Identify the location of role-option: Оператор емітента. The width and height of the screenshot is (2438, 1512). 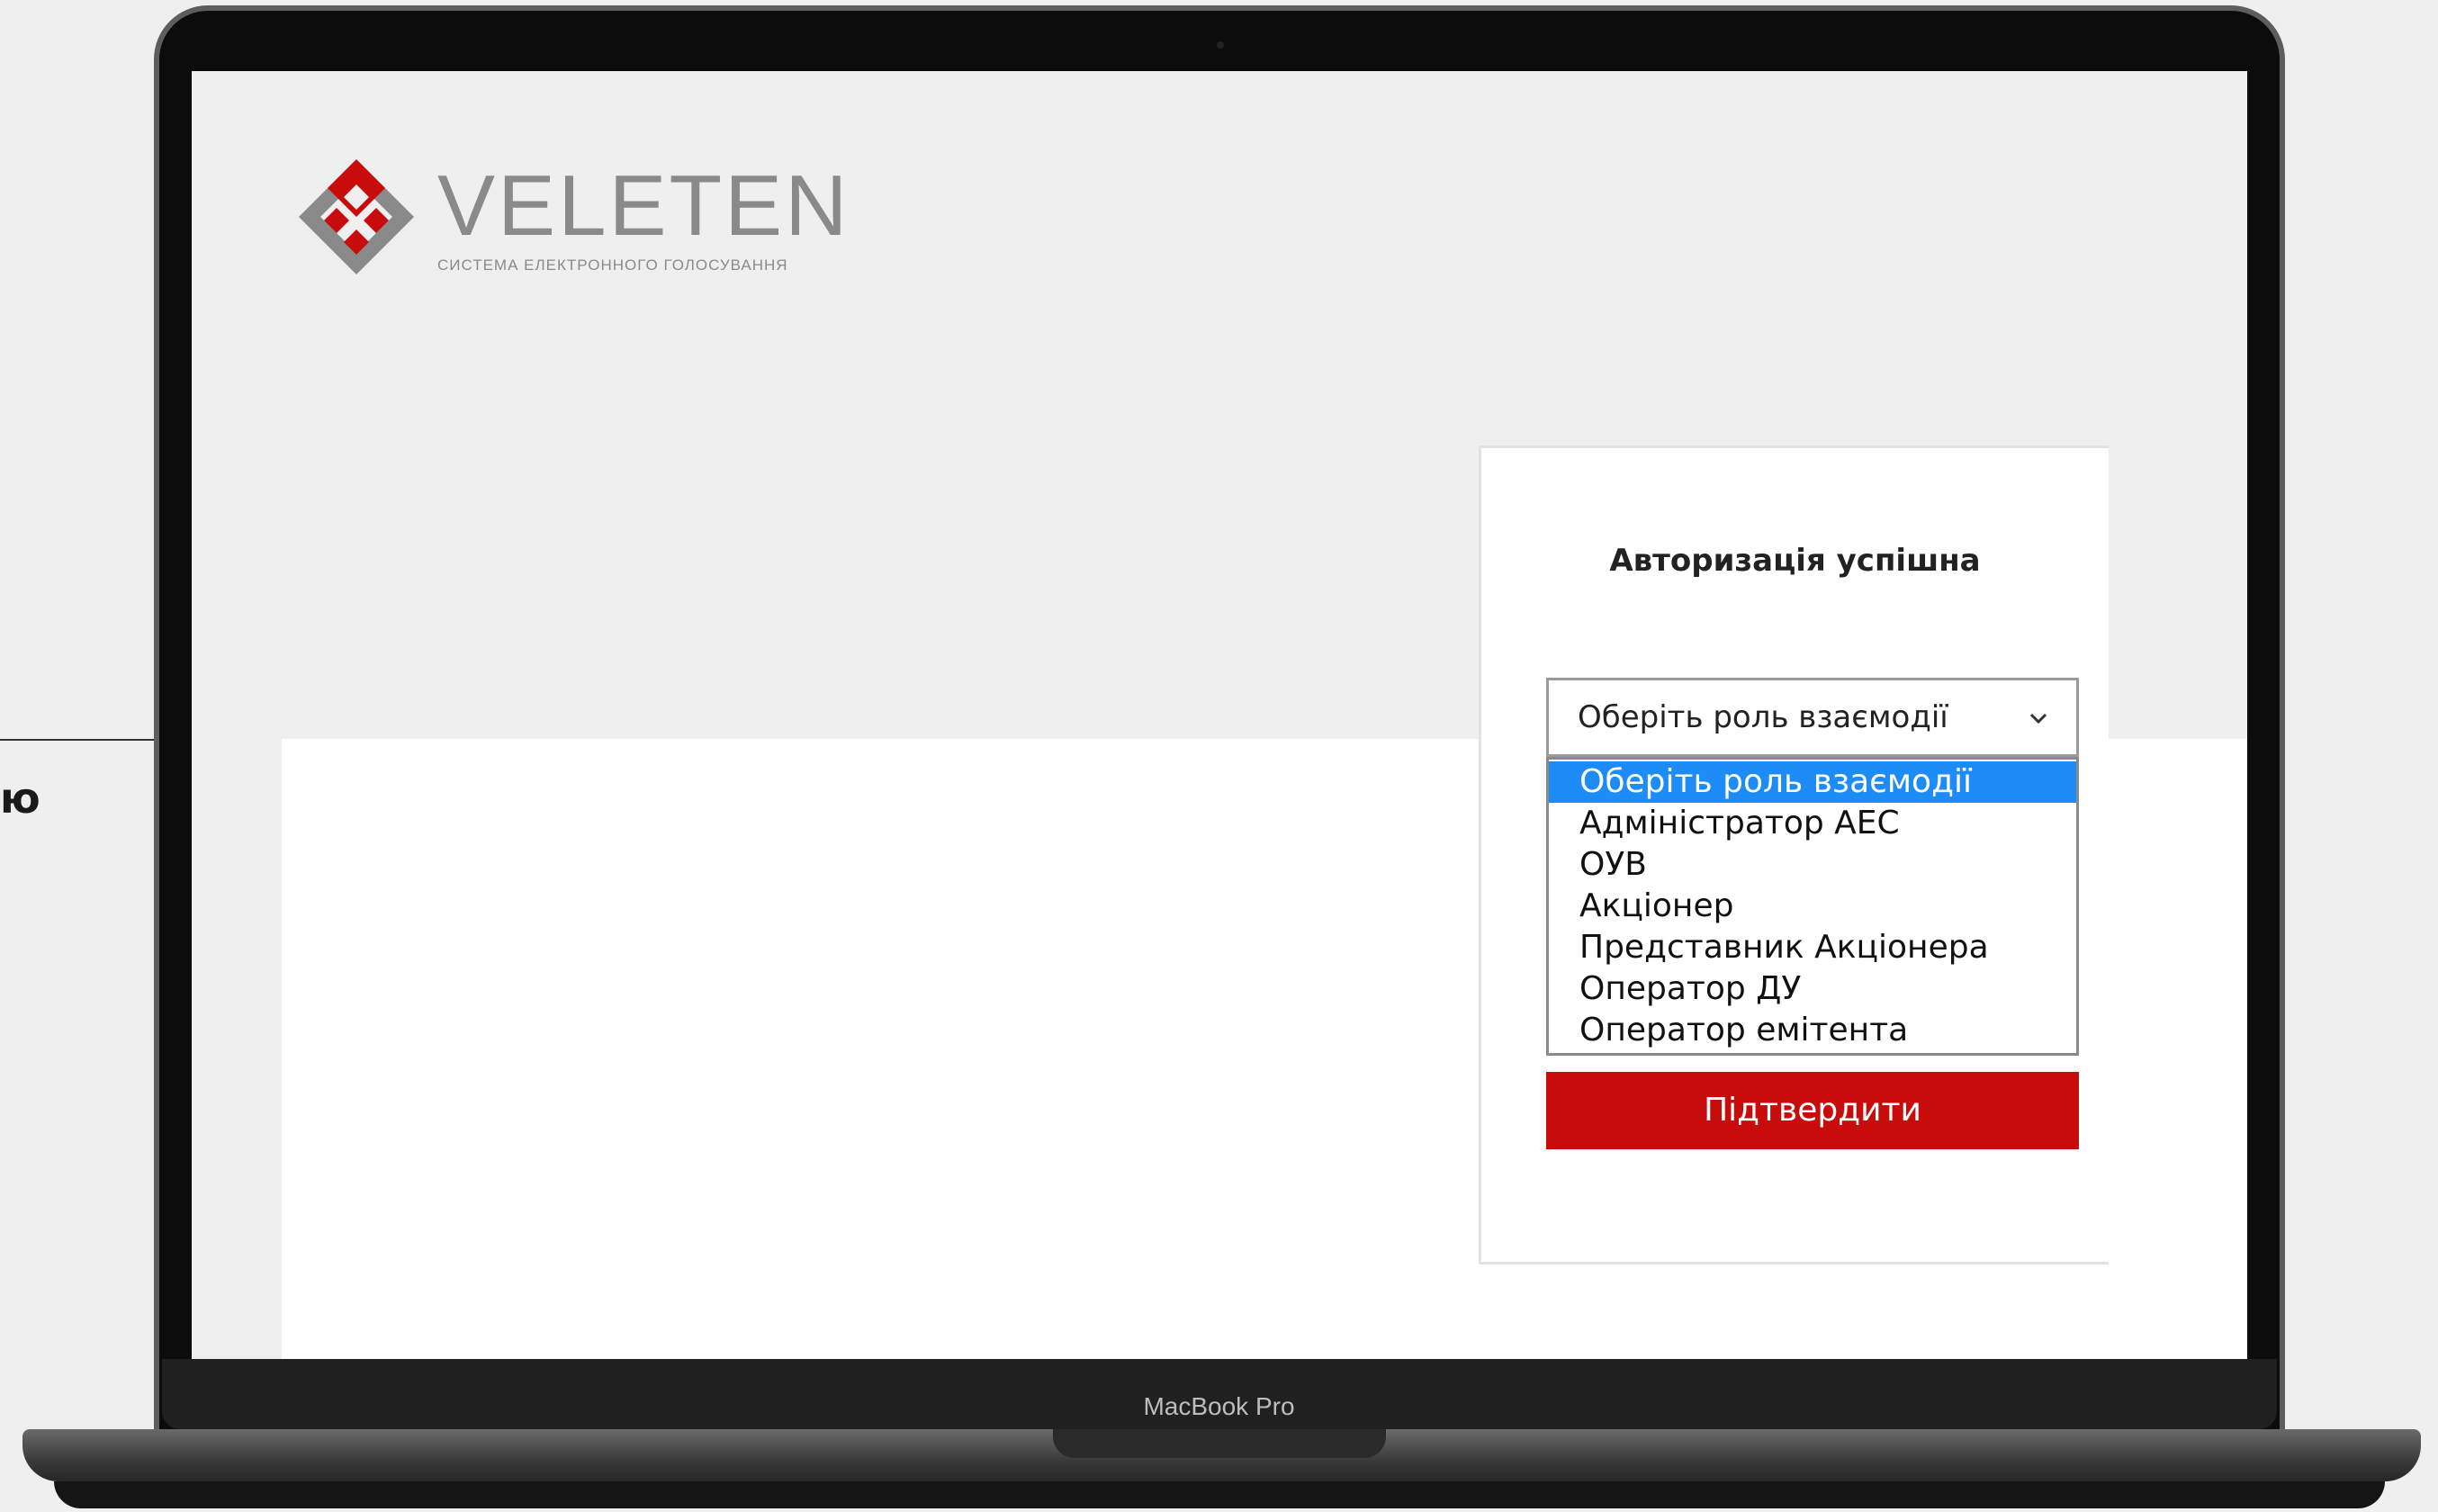
(1812, 1030).